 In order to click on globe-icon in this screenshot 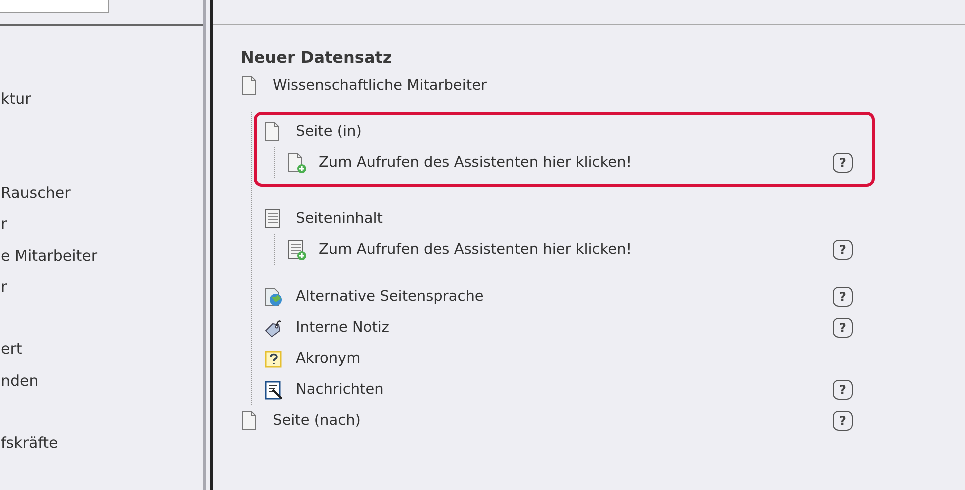, I will do `click(274, 296)`.